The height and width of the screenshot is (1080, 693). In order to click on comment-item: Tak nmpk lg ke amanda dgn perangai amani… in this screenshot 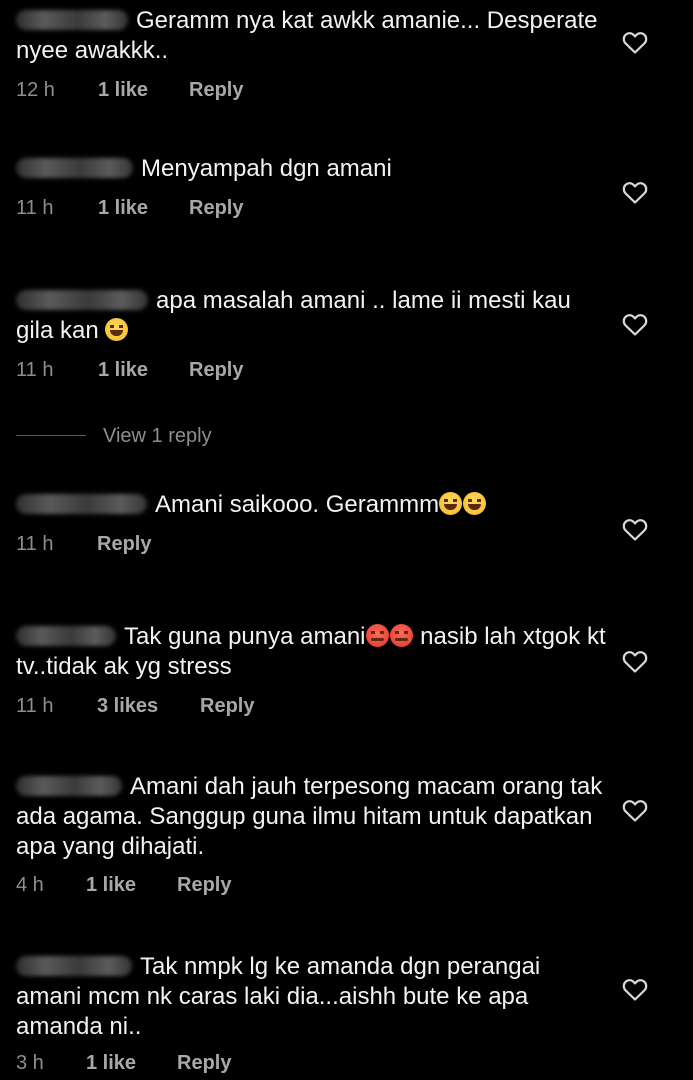, I will do `click(346, 1013)`.